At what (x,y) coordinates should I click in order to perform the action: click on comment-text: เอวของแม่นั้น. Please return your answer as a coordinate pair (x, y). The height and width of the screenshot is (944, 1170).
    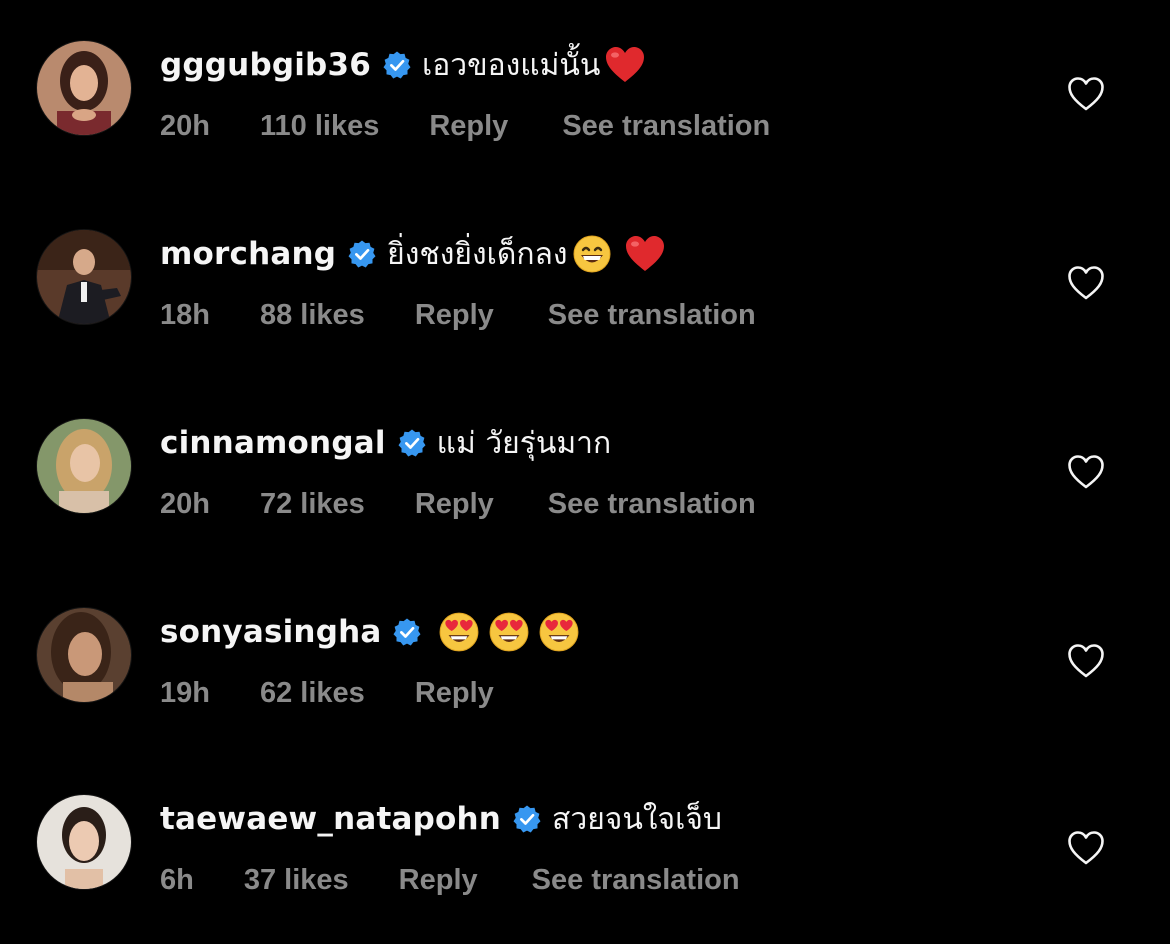
    Looking at the image, I should click on (511, 65).